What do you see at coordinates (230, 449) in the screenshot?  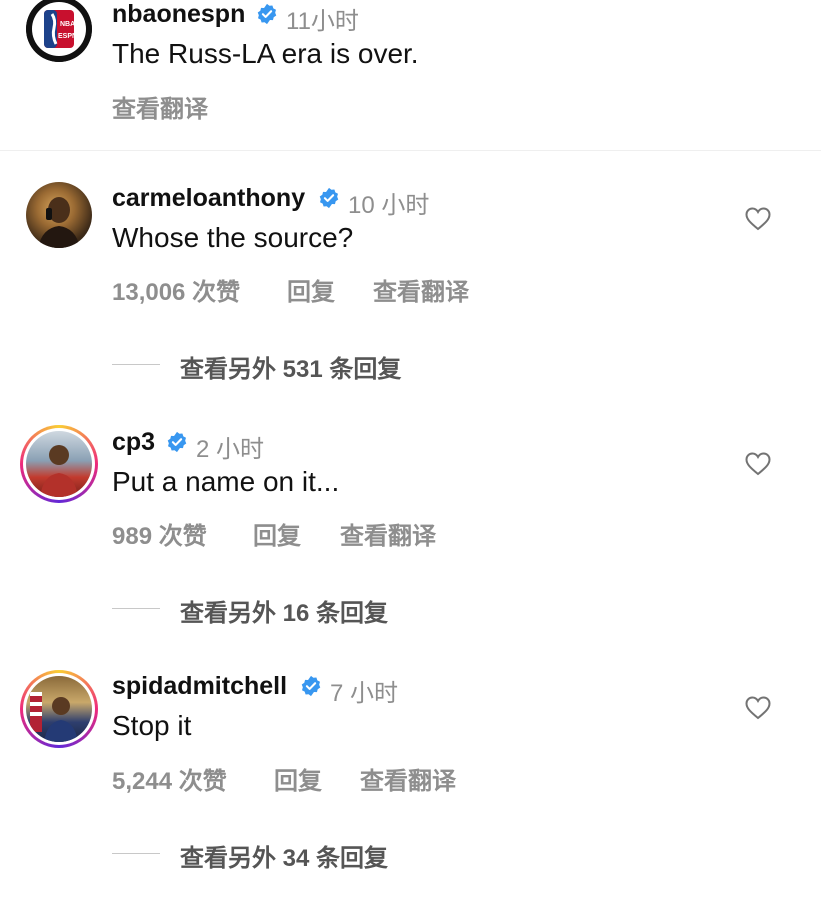 I see `comment-time: 2 小时` at bounding box center [230, 449].